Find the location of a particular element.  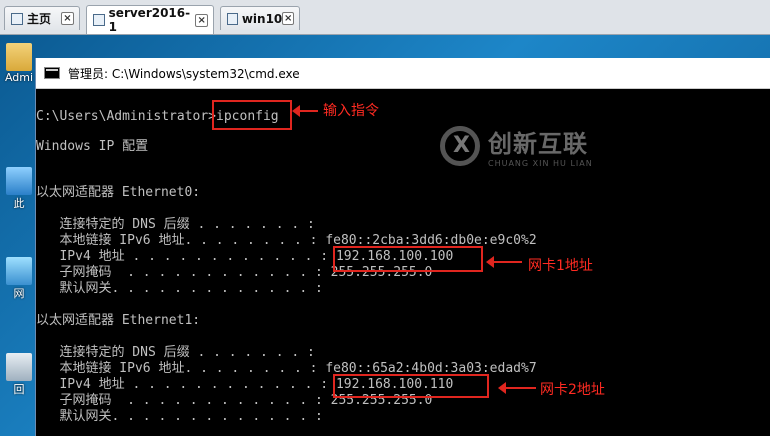

desktop-icon-label: 回 is located at coordinates (19, 389).